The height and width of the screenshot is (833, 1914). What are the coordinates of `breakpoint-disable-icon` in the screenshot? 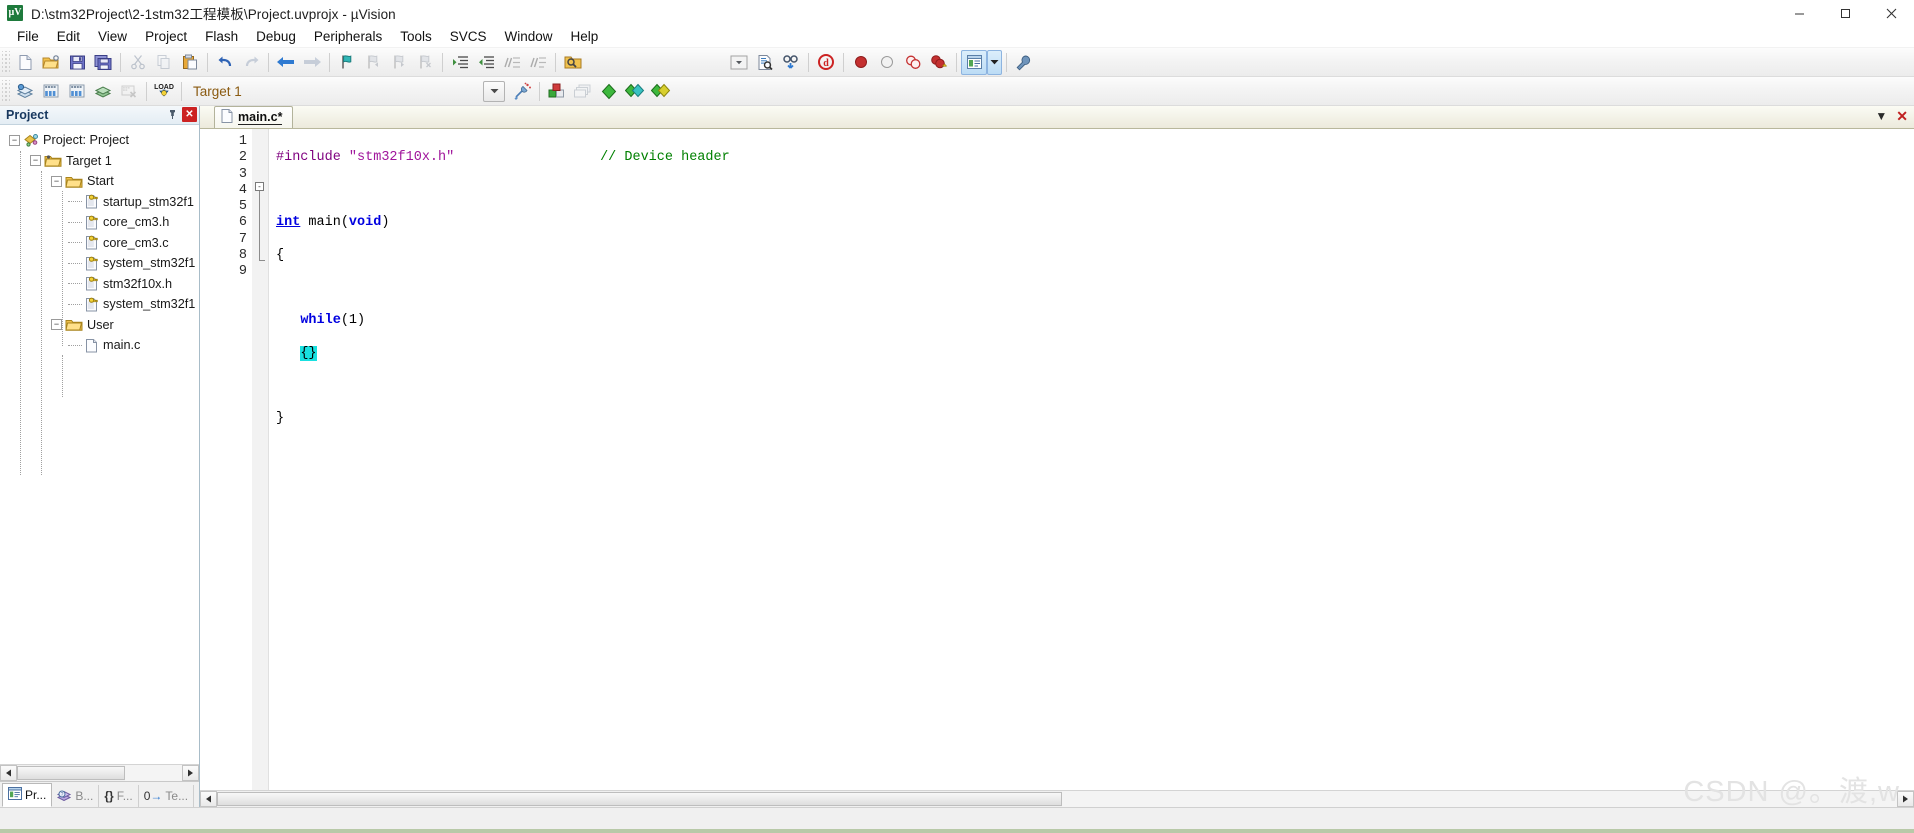 It's located at (887, 62).